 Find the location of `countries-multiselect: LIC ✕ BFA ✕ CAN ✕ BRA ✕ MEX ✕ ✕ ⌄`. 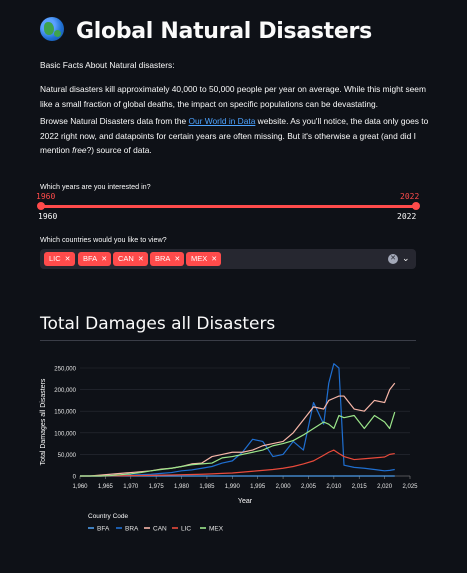

countries-multiselect: LIC ✕ BFA ✕ CAN ✕ BRA ✕ MEX ✕ ✕ ⌄ is located at coordinates (228, 259).